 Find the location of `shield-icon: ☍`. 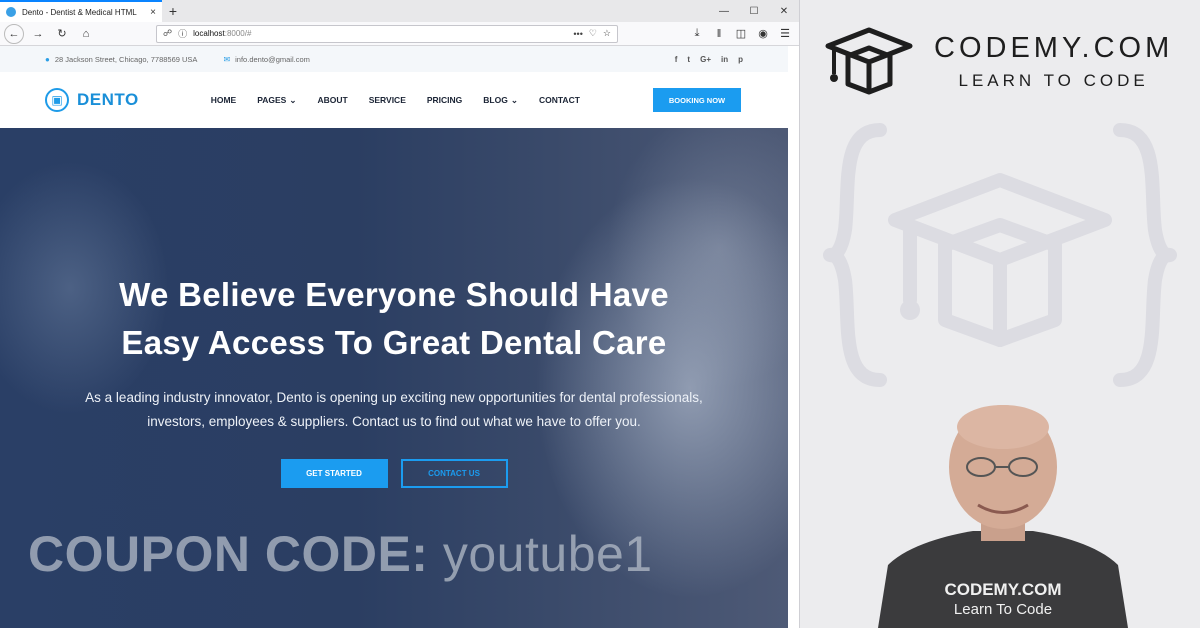

shield-icon: ☍ is located at coordinates (168, 33).